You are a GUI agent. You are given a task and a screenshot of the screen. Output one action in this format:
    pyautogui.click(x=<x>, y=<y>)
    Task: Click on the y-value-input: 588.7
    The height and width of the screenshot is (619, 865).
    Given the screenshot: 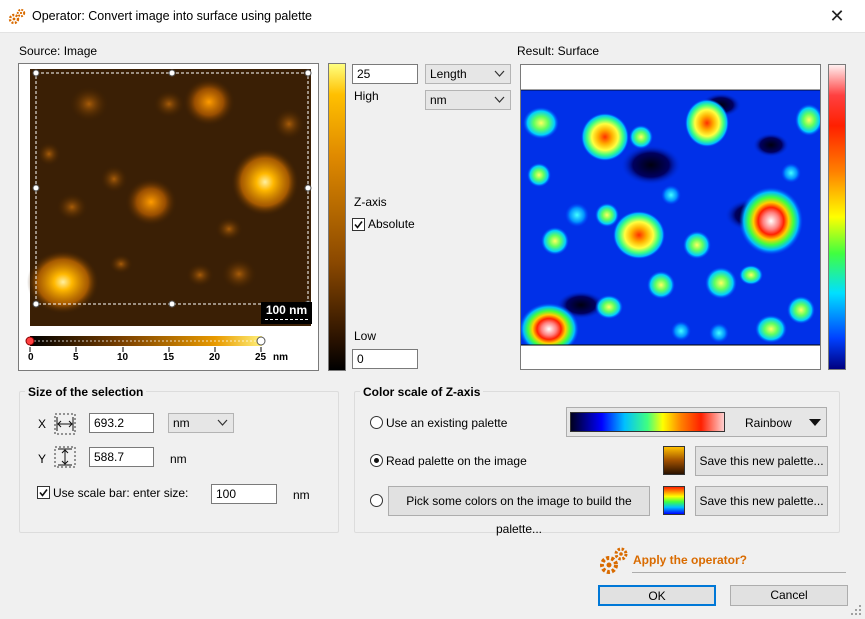 What is the action you would take?
    pyautogui.click(x=121, y=457)
    